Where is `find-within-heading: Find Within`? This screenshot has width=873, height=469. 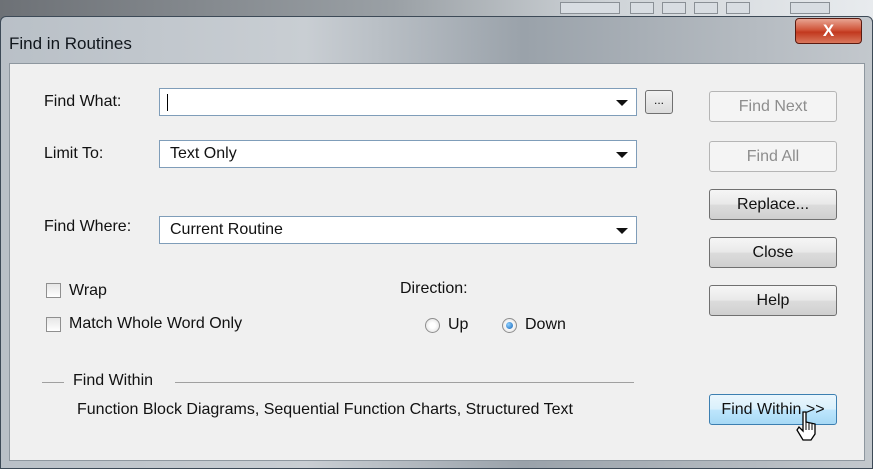
find-within-heading: Find Within is located at coordinates (113, 380).